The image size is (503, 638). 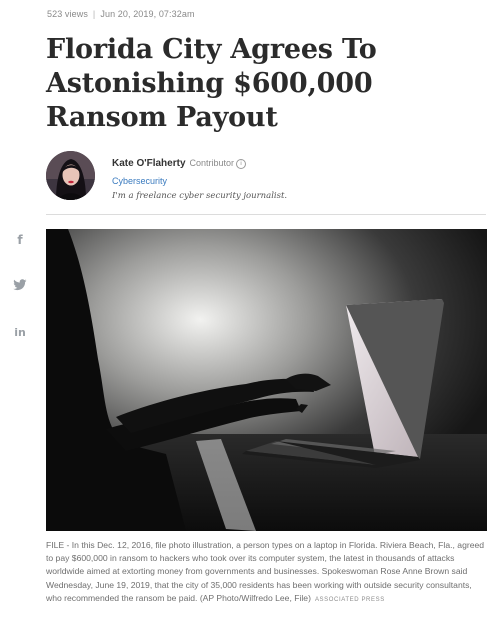 What do you see at coordinates (266, 214) in the screenshot?
I see `author-divider` at bounding box center [266, 214].